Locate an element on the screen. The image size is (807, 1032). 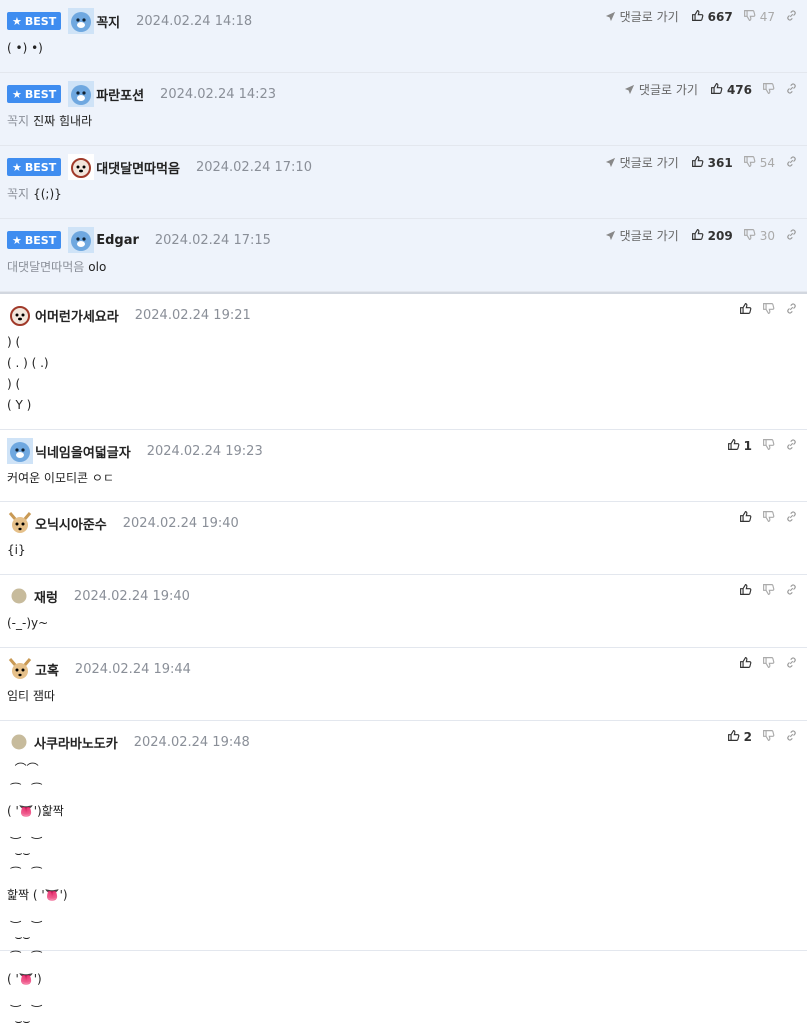
comment-actions is located at coordinates (763, 664).